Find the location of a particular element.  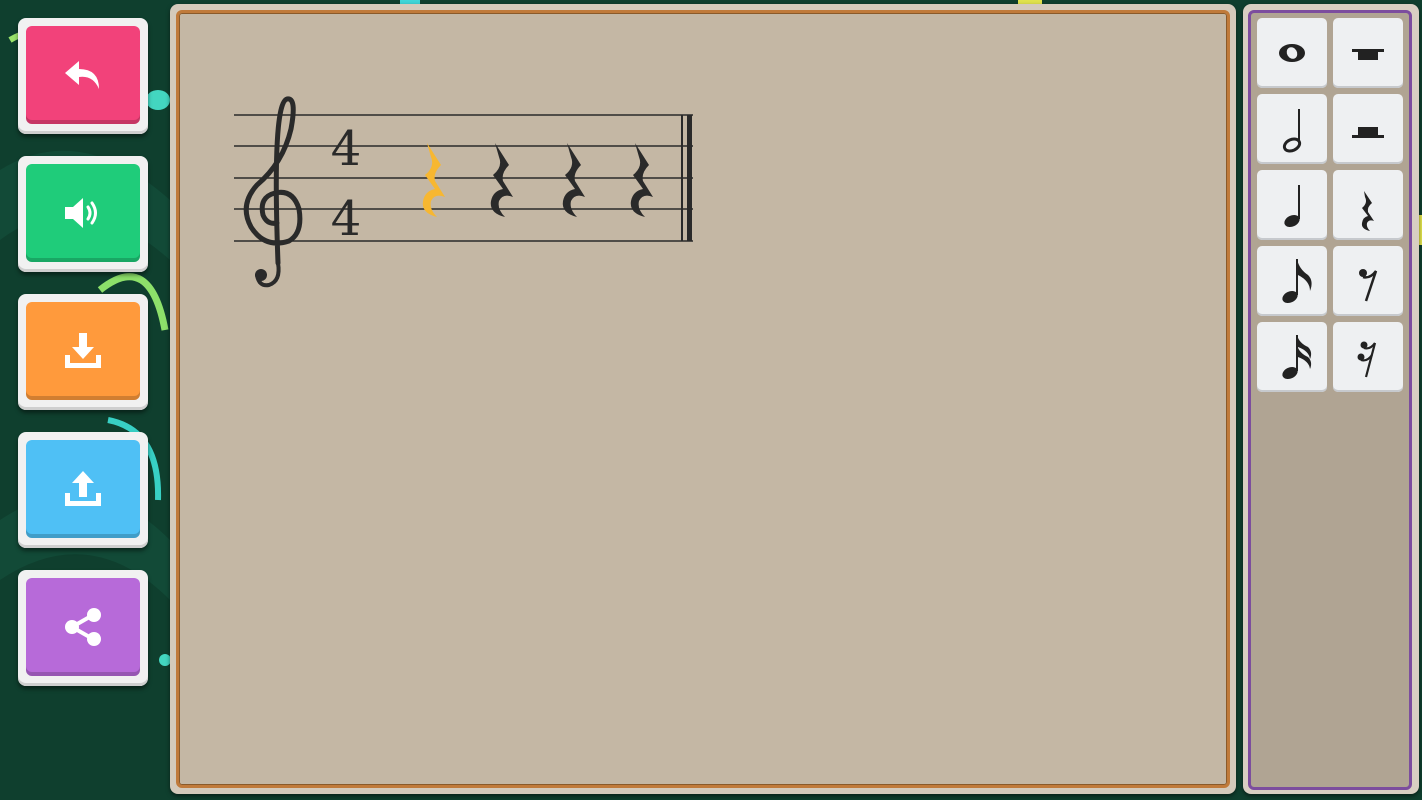

share-button is located at coordinates (83, 628).